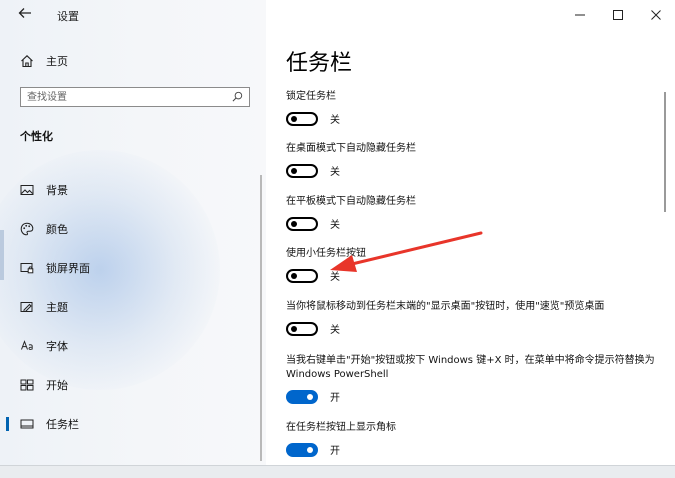 The width and height of the screenshot is (675, 478). I want to click on search-input, so click(127, 97).